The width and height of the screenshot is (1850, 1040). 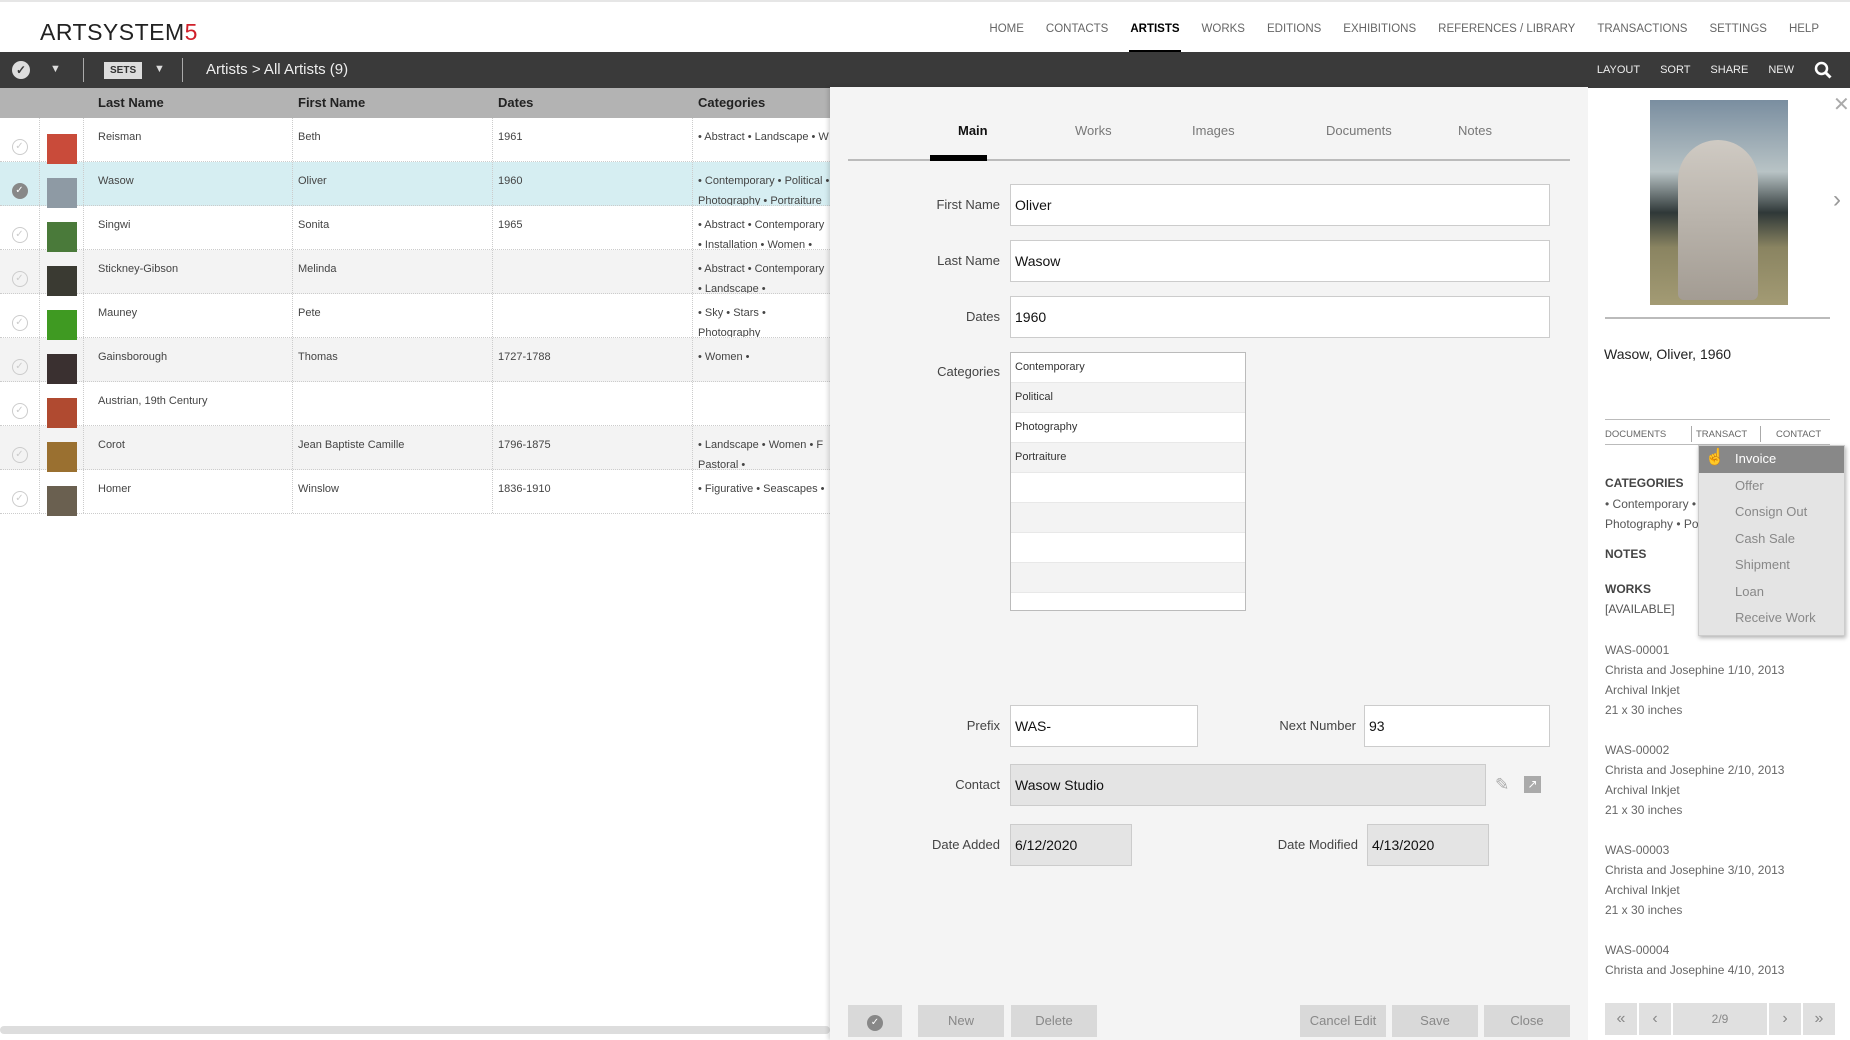 I want to click on col-dates: Dates, so click(x=593, y=103).